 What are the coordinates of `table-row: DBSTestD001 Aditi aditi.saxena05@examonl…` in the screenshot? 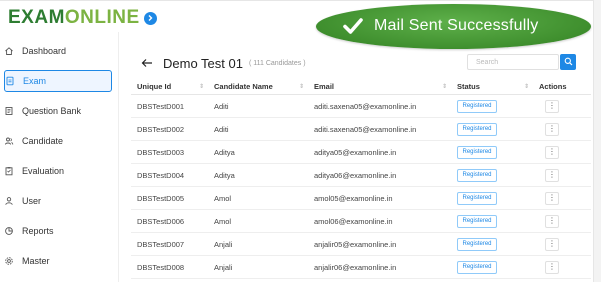 It's located at (361, 106).